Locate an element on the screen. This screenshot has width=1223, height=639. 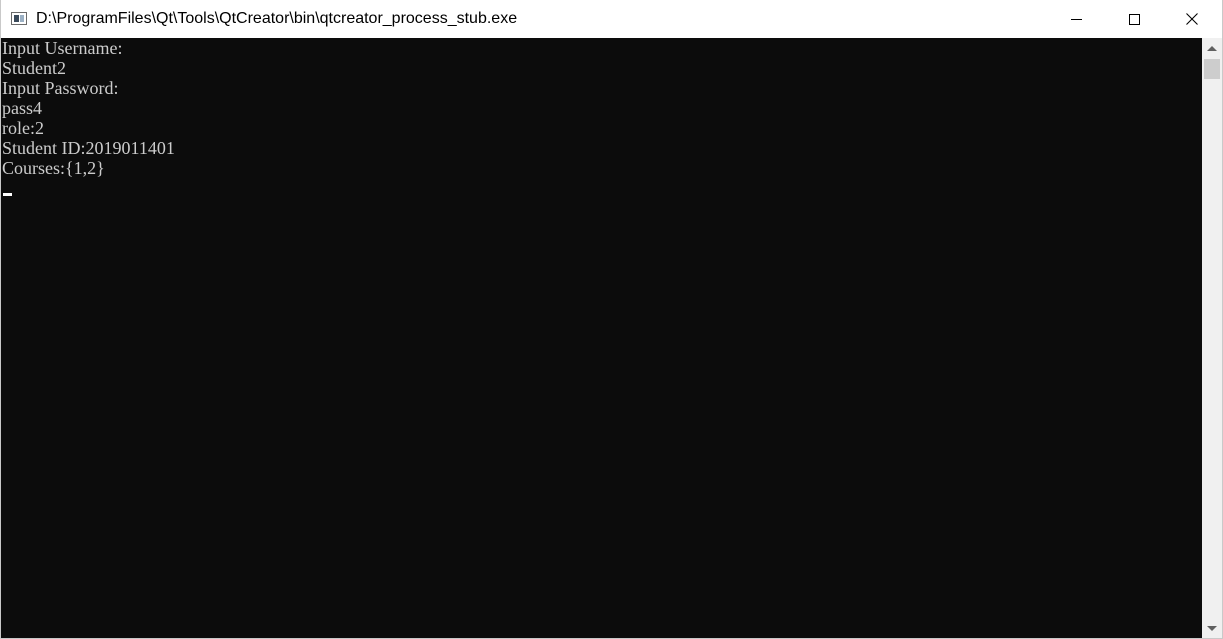
scroll-down-button is located at coordinates (1212, 628).